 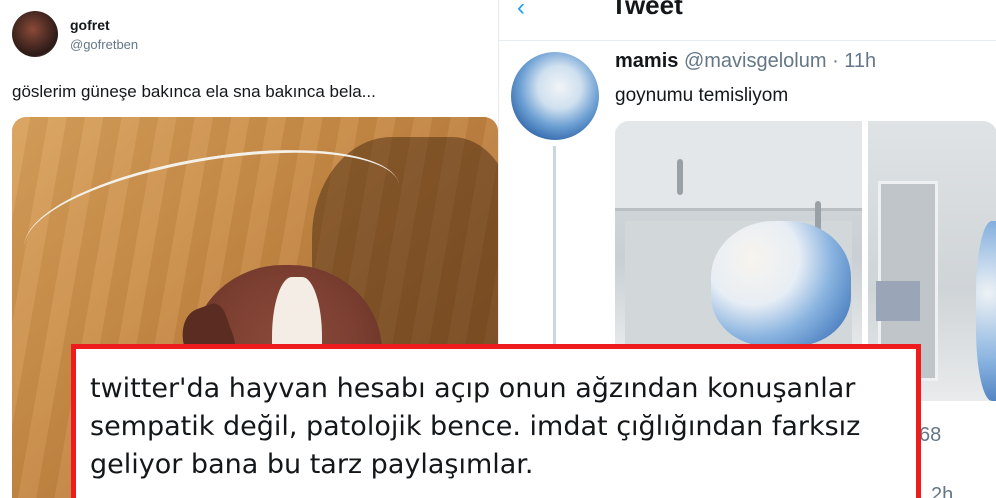 I want to click on cabinet-handle, so click(x=680, y=177).